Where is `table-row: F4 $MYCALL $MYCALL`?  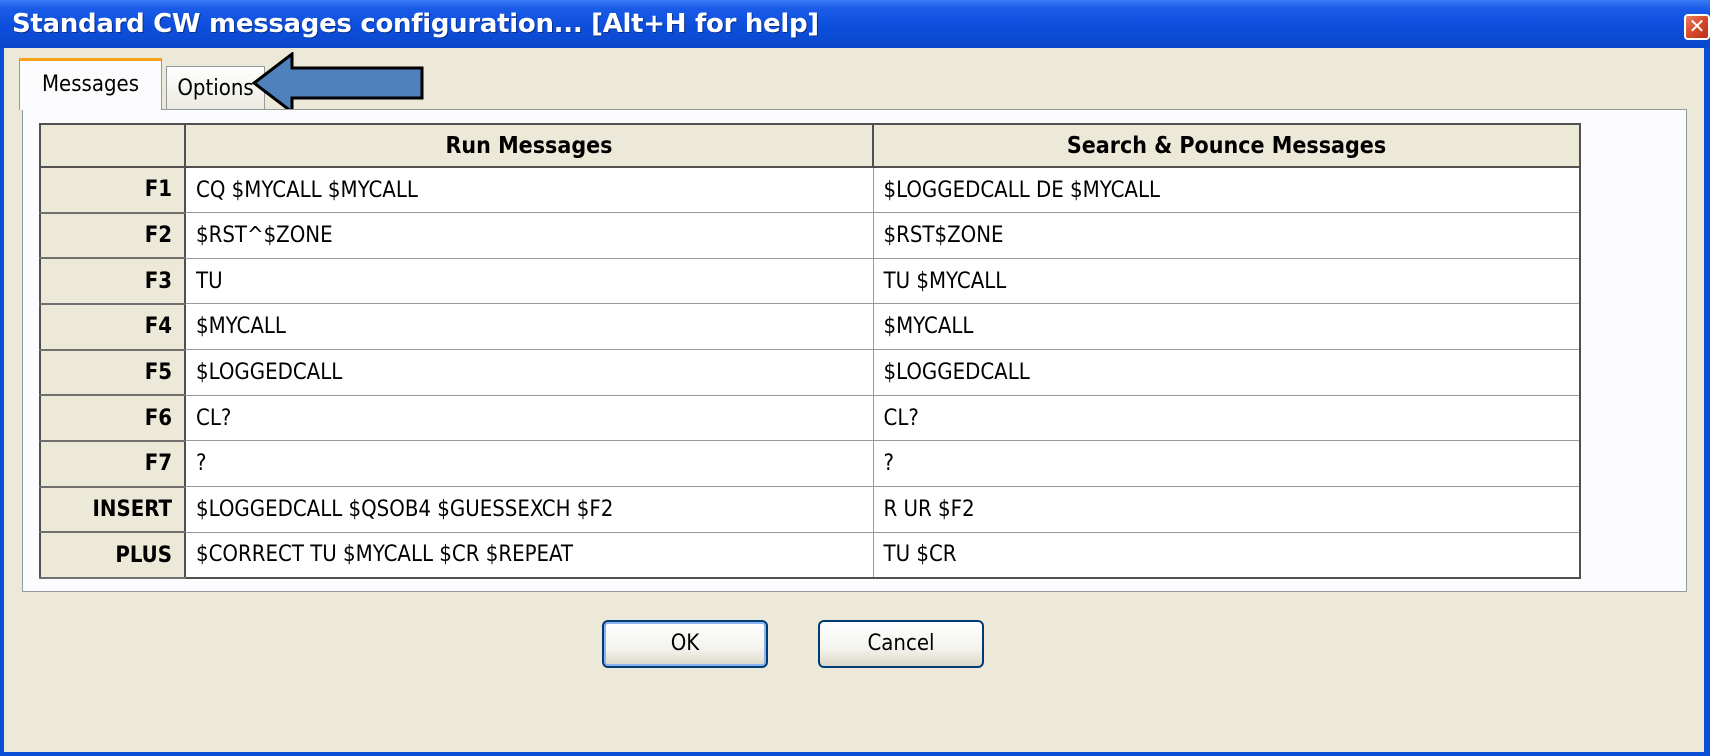
table-row: F4 $MYCALL $MYCALL is located at coordinates (810, 327).